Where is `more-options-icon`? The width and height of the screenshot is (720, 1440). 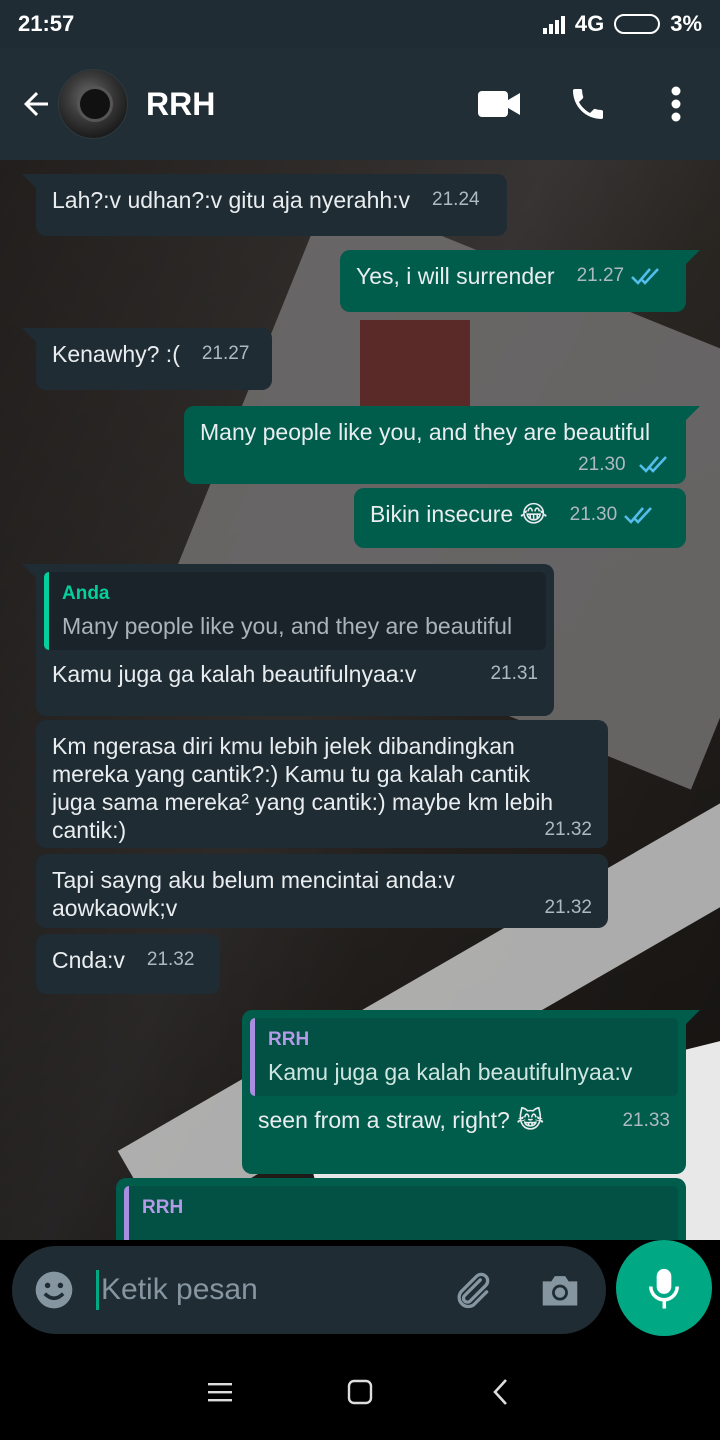
more-options-icon is located at coordinates (676, 104).